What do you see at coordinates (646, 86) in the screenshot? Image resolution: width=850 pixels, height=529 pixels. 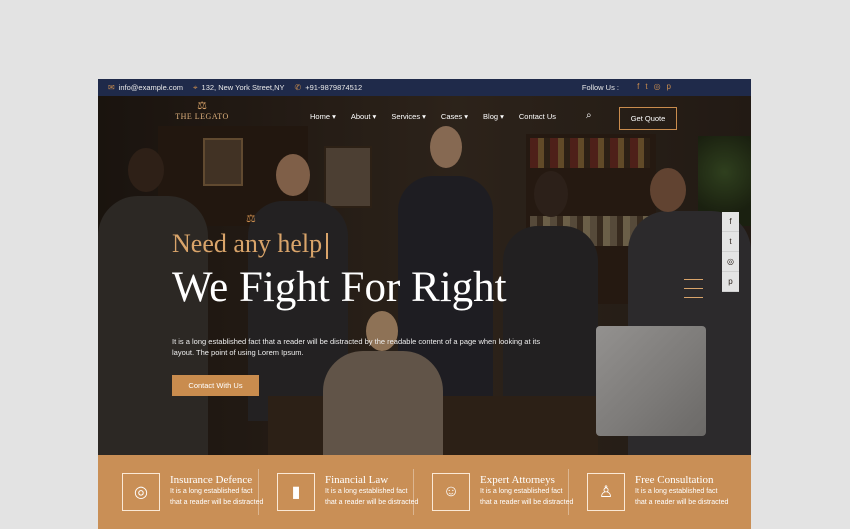 I see `twitter-icon: t` at bounding box center [646, 86].